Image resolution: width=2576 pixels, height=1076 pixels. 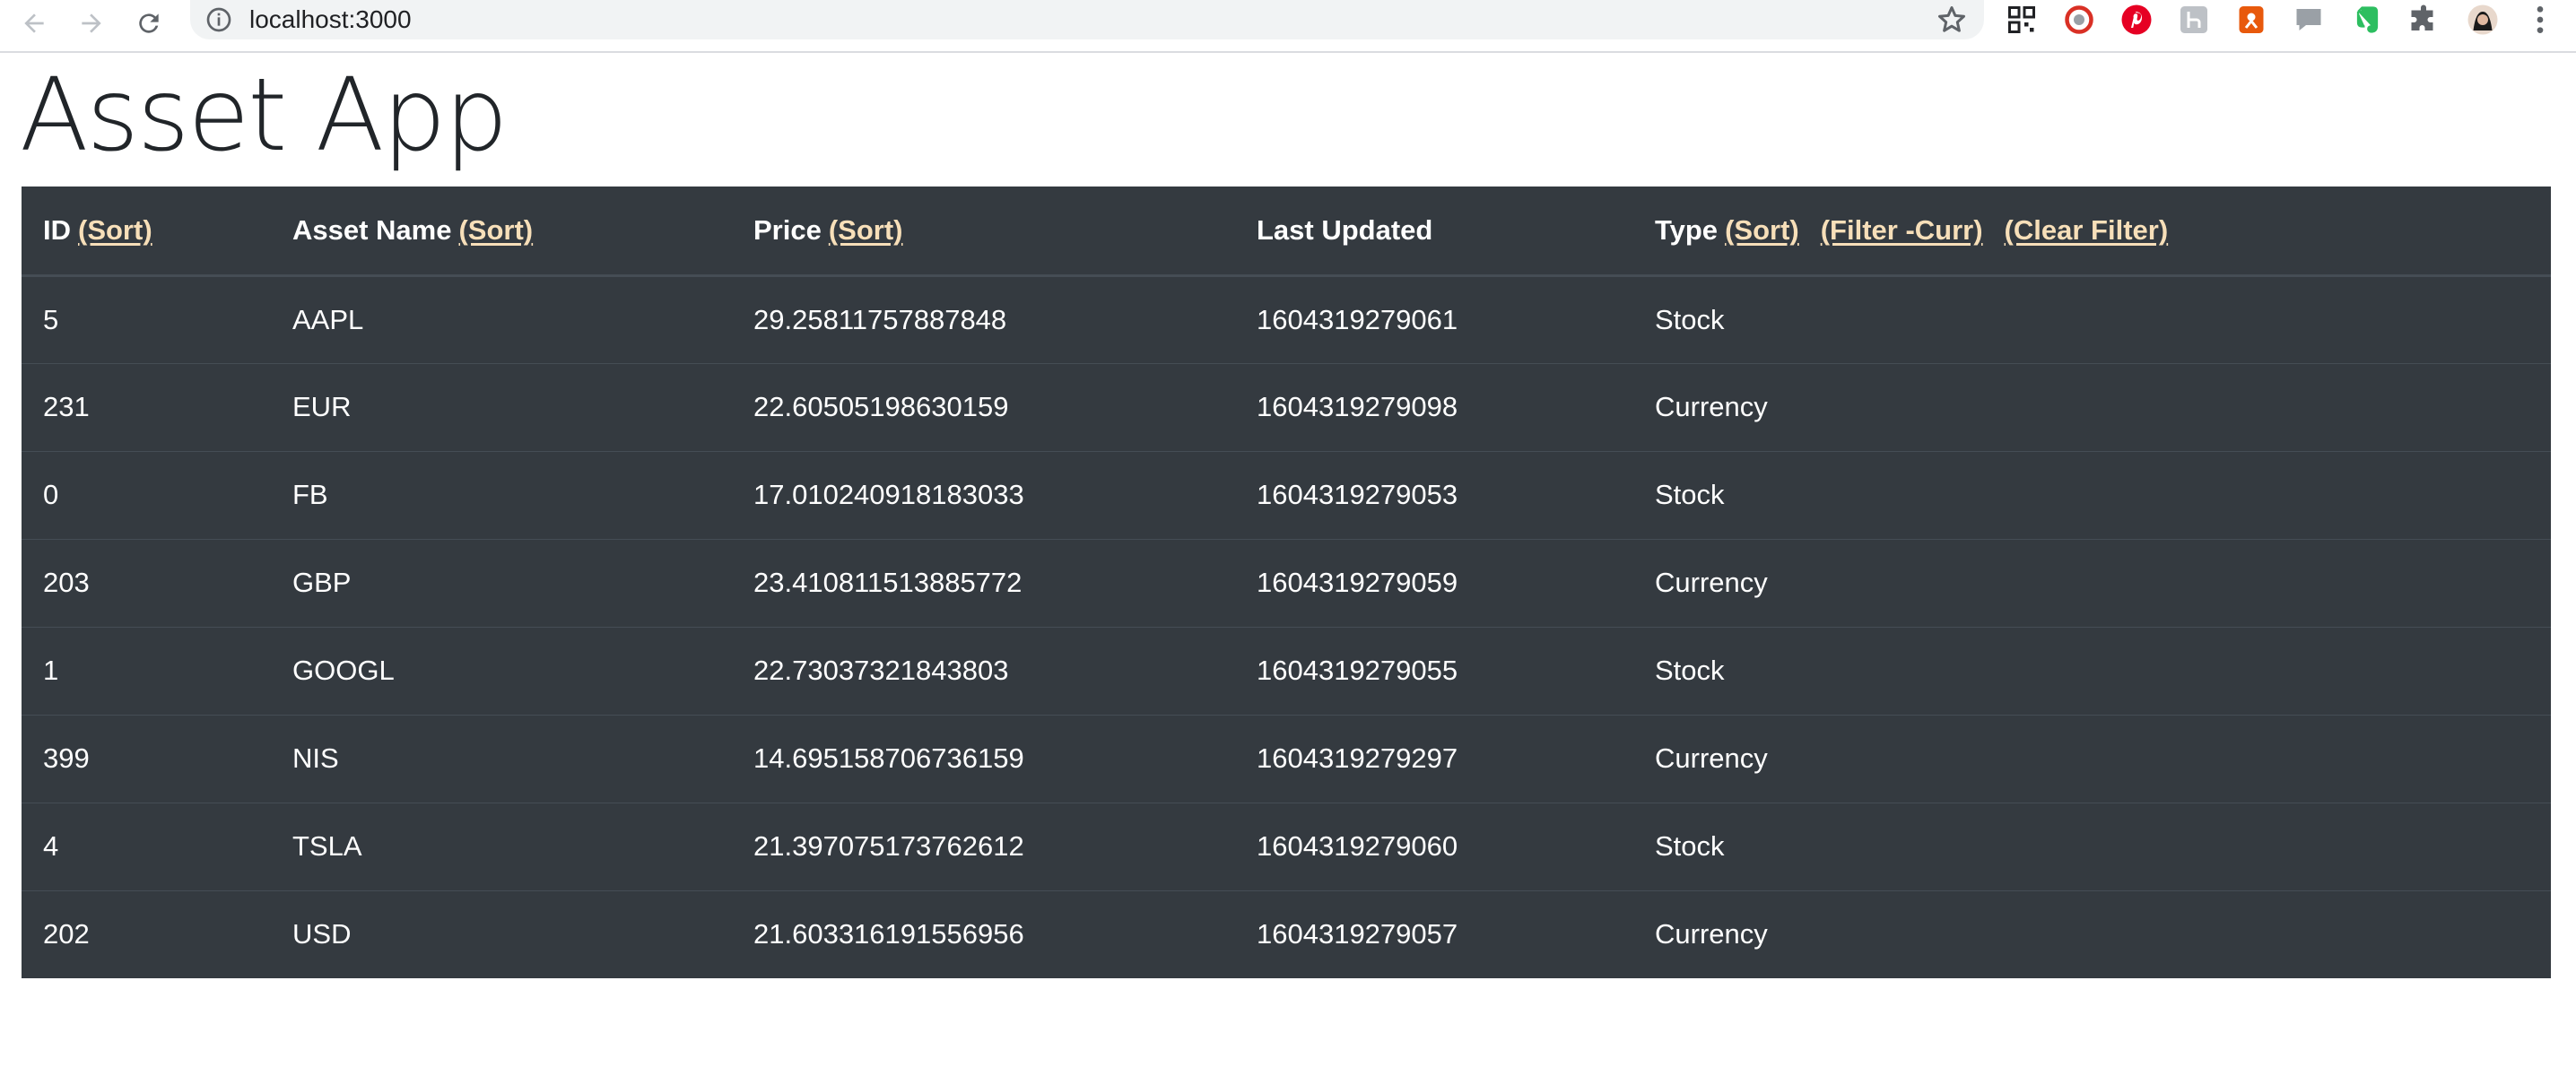 I want to click on cell-last-updated: 1604319279098, so click(x=1357, y=406).